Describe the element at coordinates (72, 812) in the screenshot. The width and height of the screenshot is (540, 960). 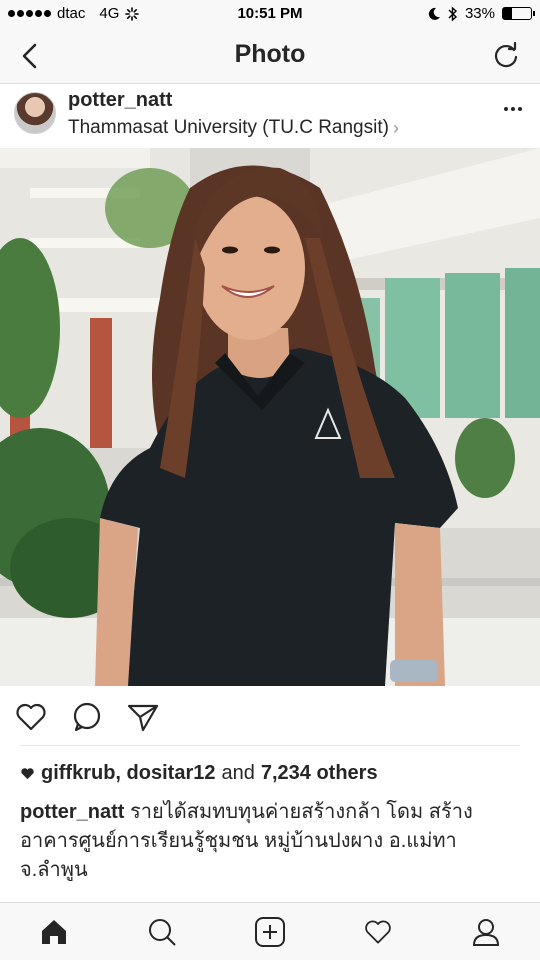
I see `caption-username: potter_natt` at that location.